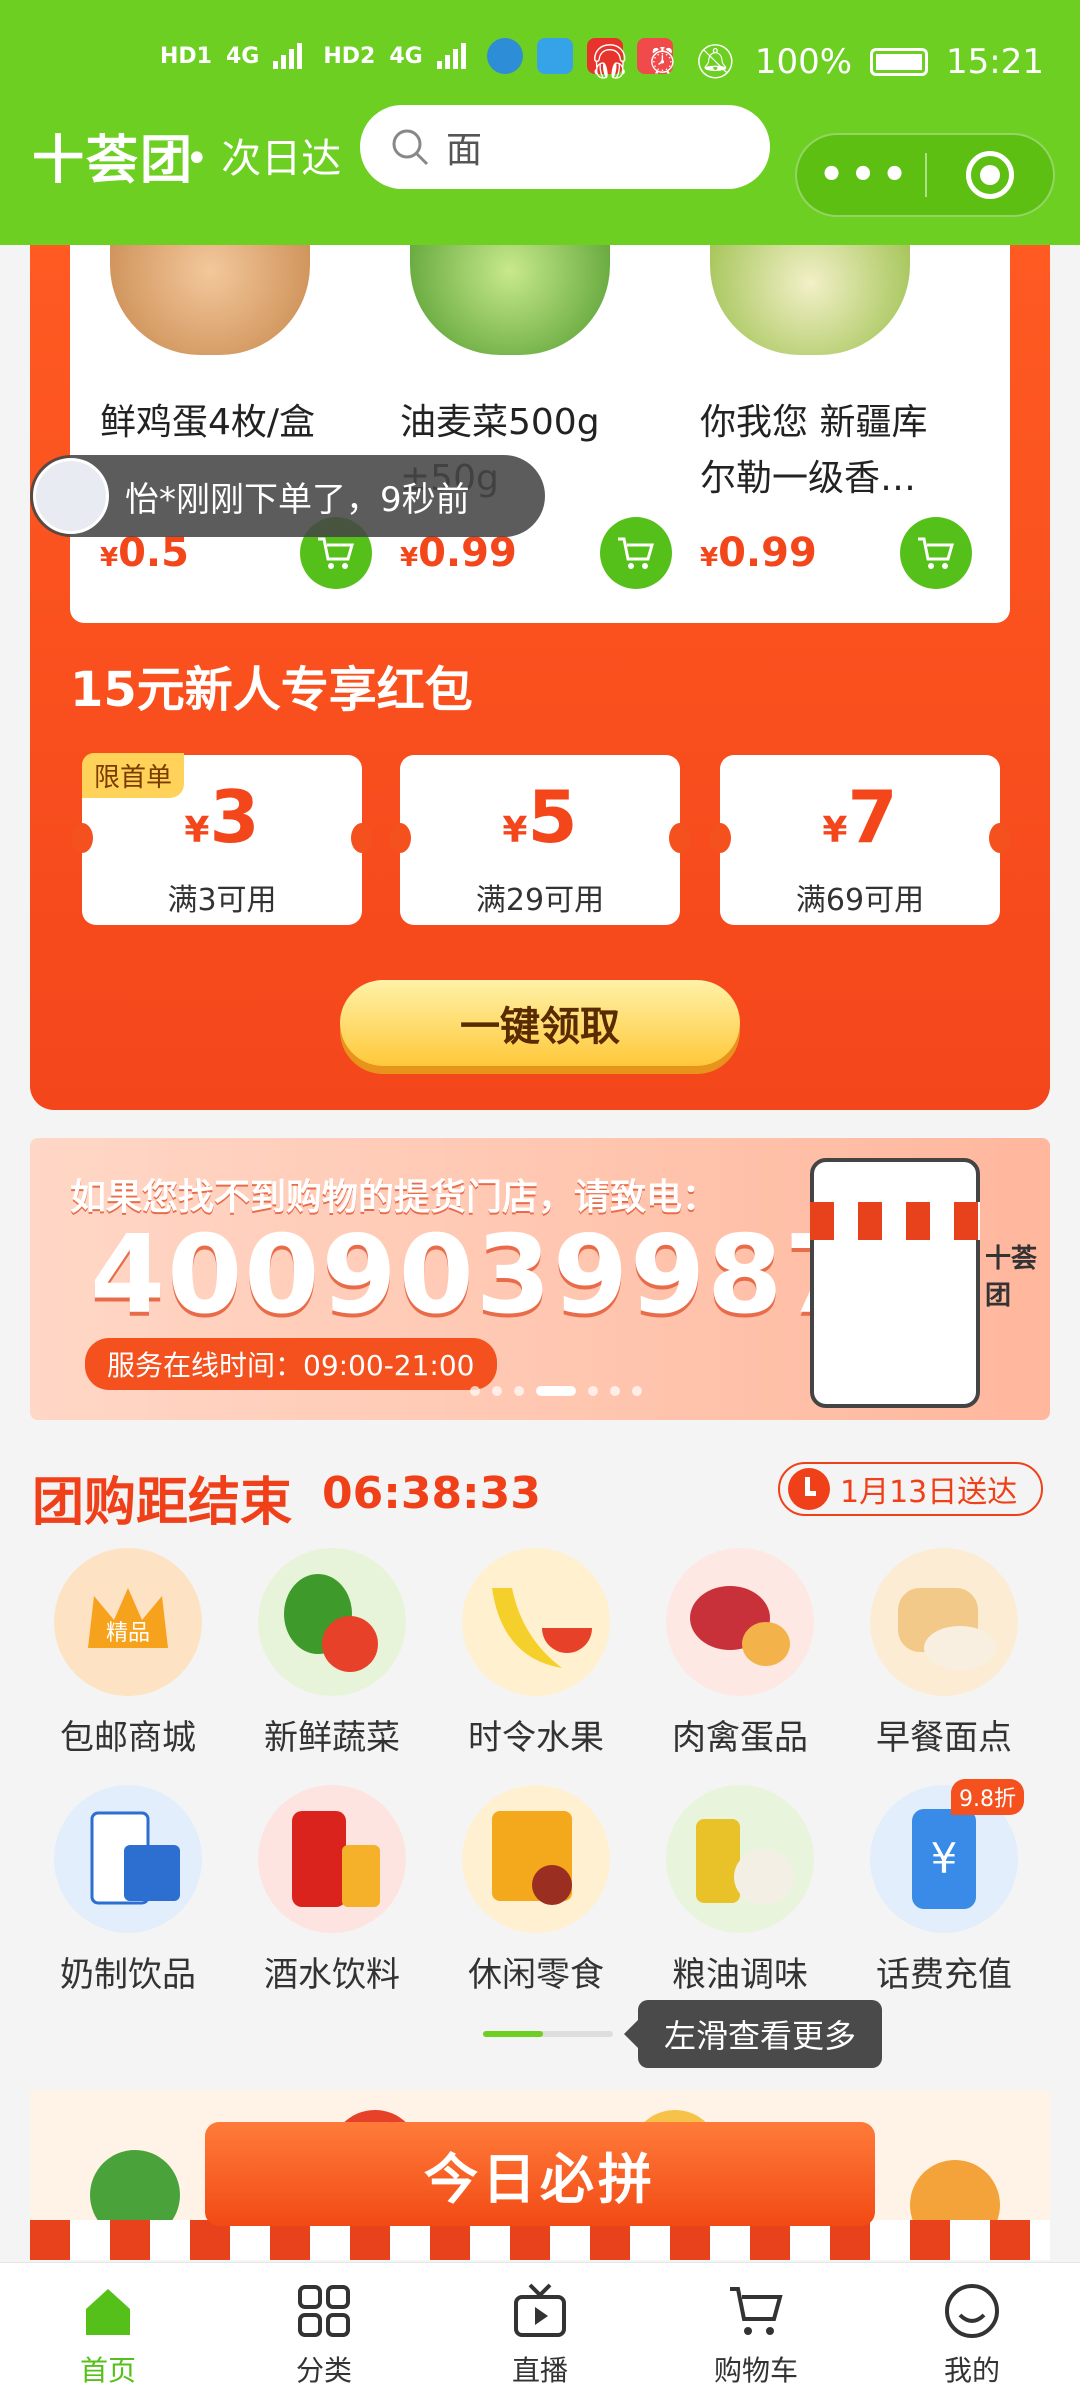 The image size is (1080, 2400). I want to click on banner-brand-logo: 十荟团, so click(1011, 1277).